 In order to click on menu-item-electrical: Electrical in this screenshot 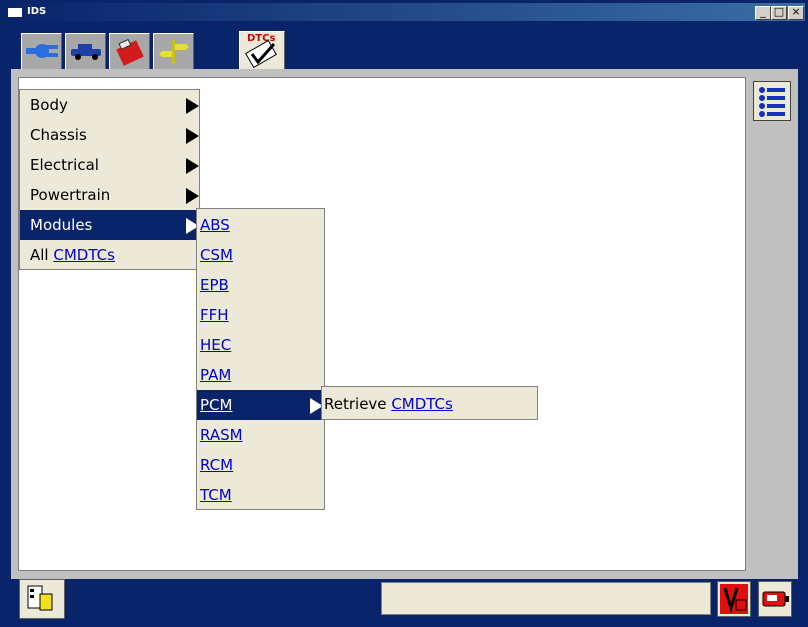, I will do `click(109, 165)`.